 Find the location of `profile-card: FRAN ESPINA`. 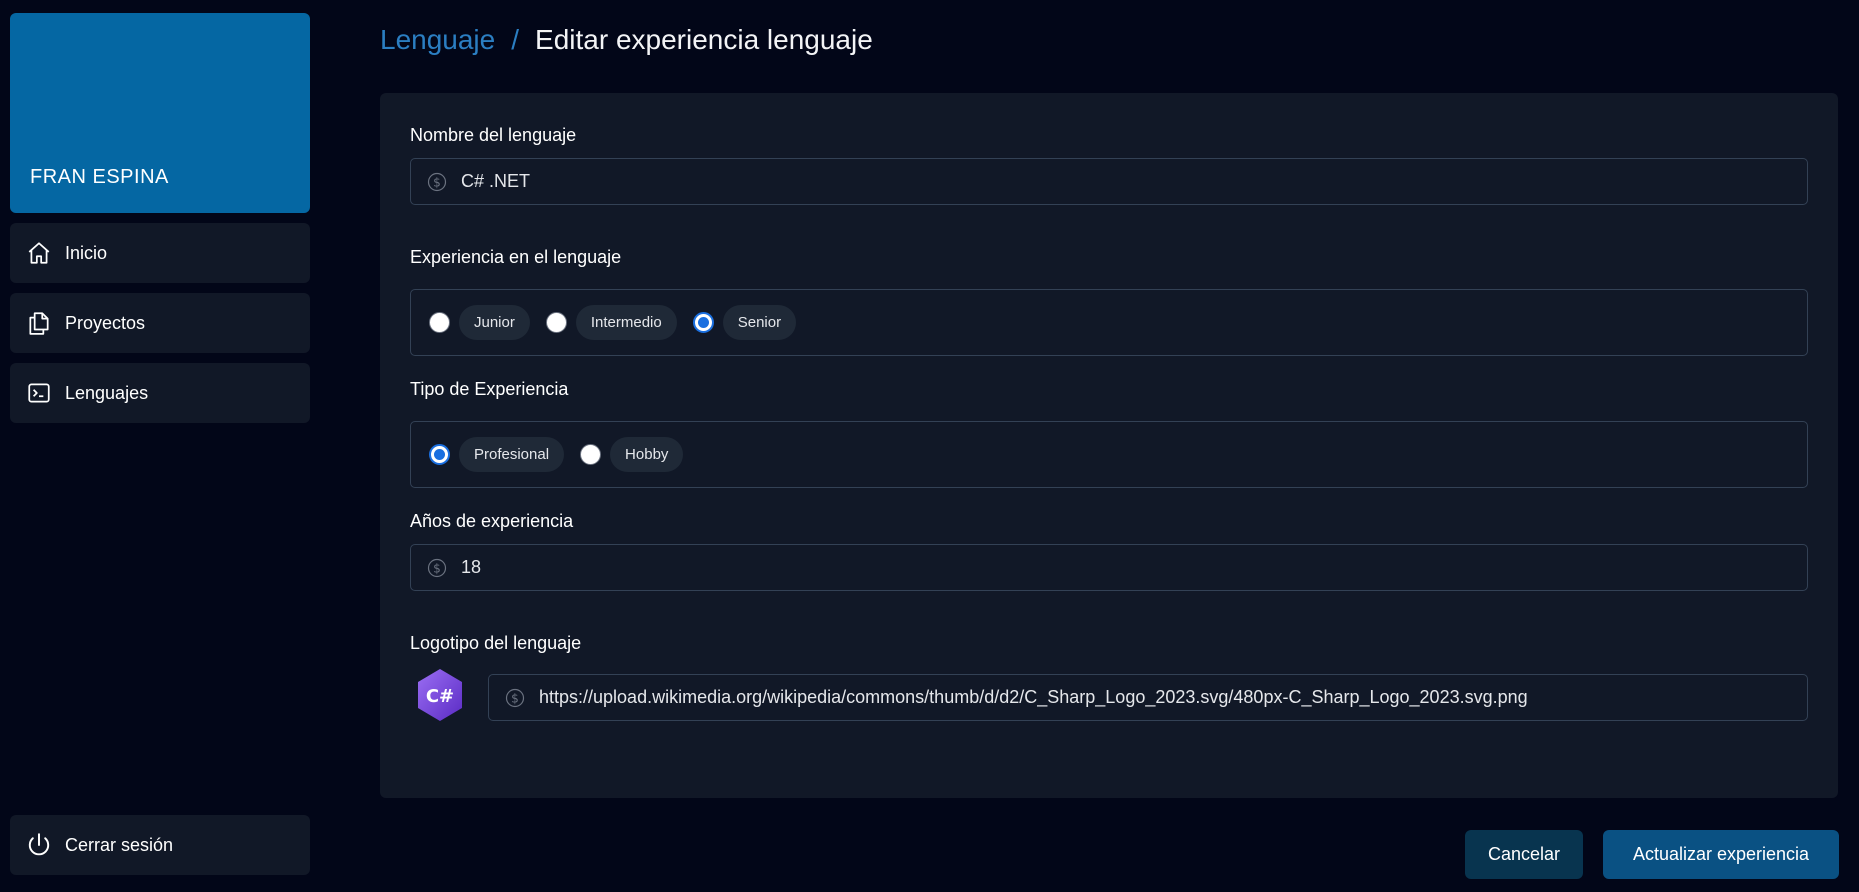

profile-card: FRAN ESPINA is located at coordinates (160, 113).